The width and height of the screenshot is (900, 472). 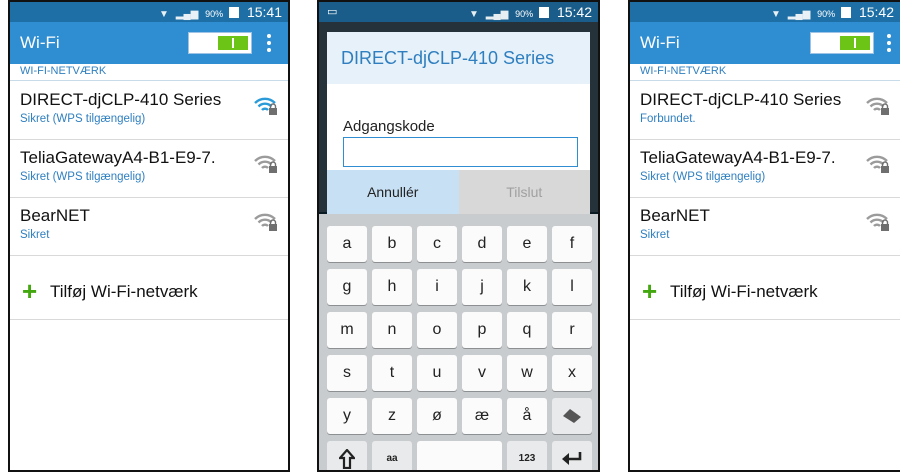 What do you see at coordinates (392, 244) in the screenshot?
I see `key-b: b` at bounding box center [392, 244].